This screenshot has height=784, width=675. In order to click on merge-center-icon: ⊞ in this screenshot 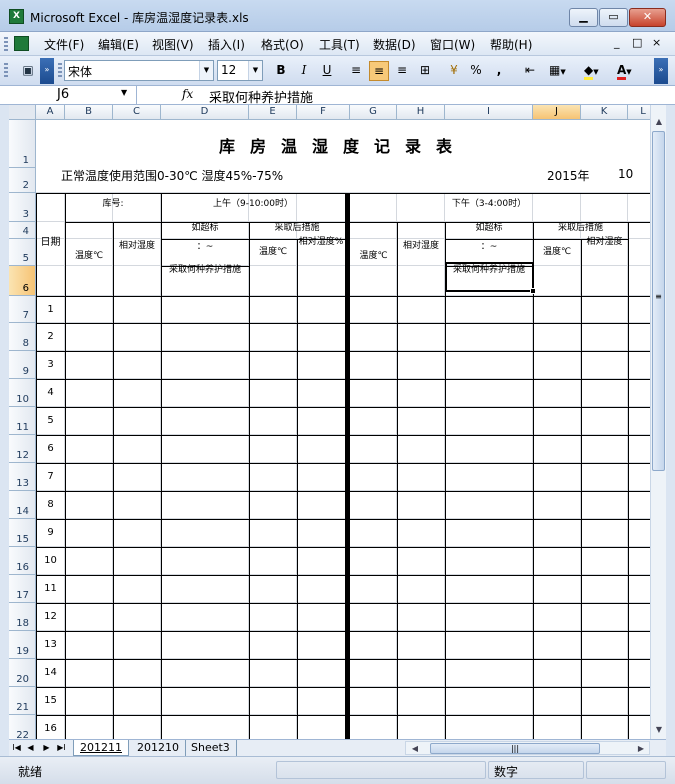, I will do `click(425, 71)`.